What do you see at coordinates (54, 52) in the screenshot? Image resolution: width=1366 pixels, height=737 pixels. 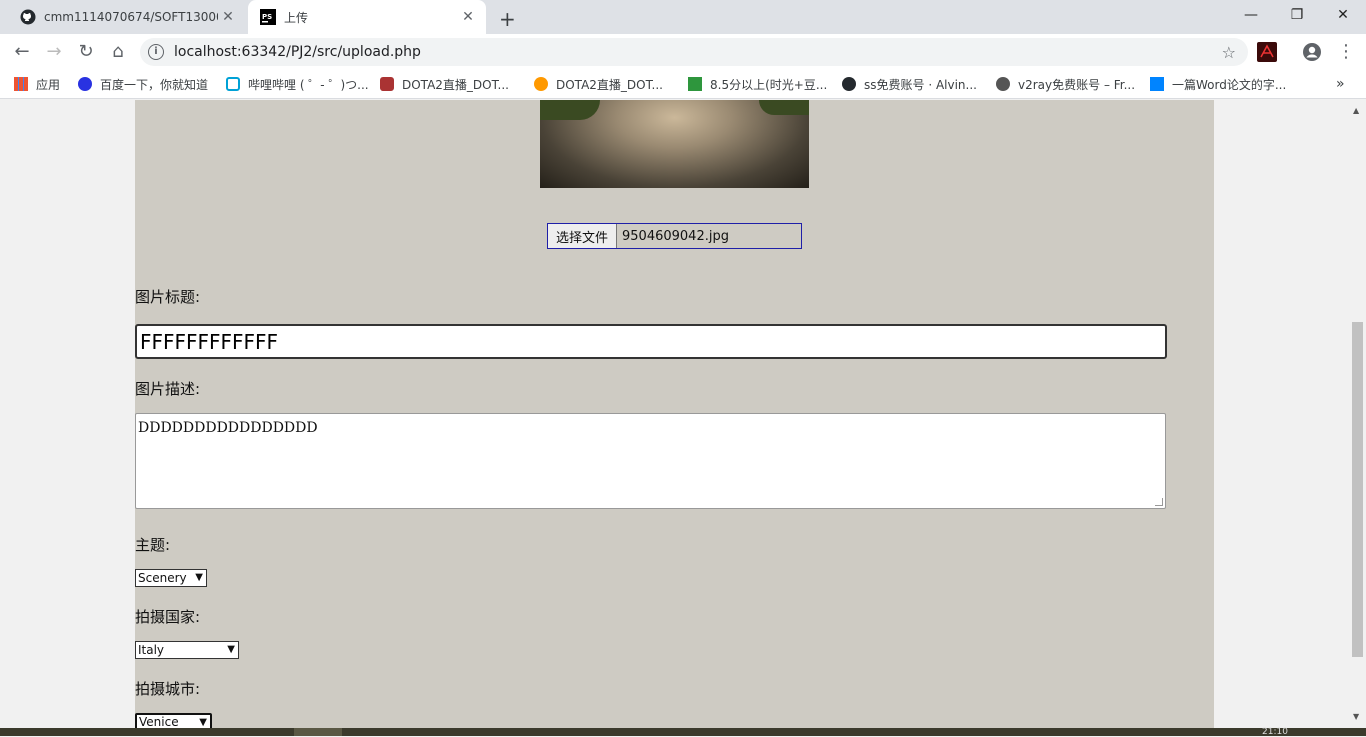 I see `forward-button: →` at bounding box center [54, 52].